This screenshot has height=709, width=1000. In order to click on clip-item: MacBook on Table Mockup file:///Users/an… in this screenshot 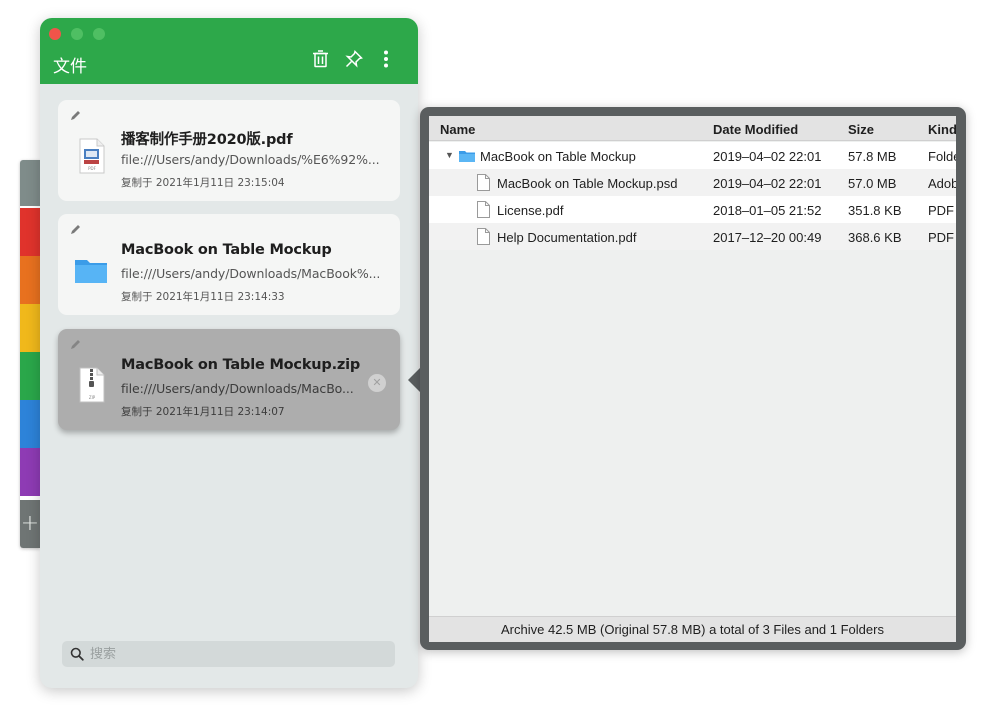, I will do `click(229, 264)`.